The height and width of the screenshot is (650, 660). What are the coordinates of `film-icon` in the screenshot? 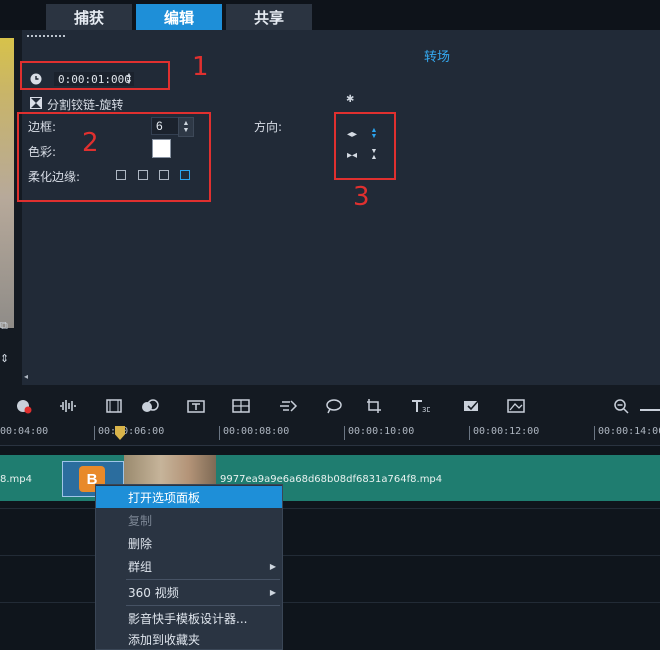 It's located at (114, 406).